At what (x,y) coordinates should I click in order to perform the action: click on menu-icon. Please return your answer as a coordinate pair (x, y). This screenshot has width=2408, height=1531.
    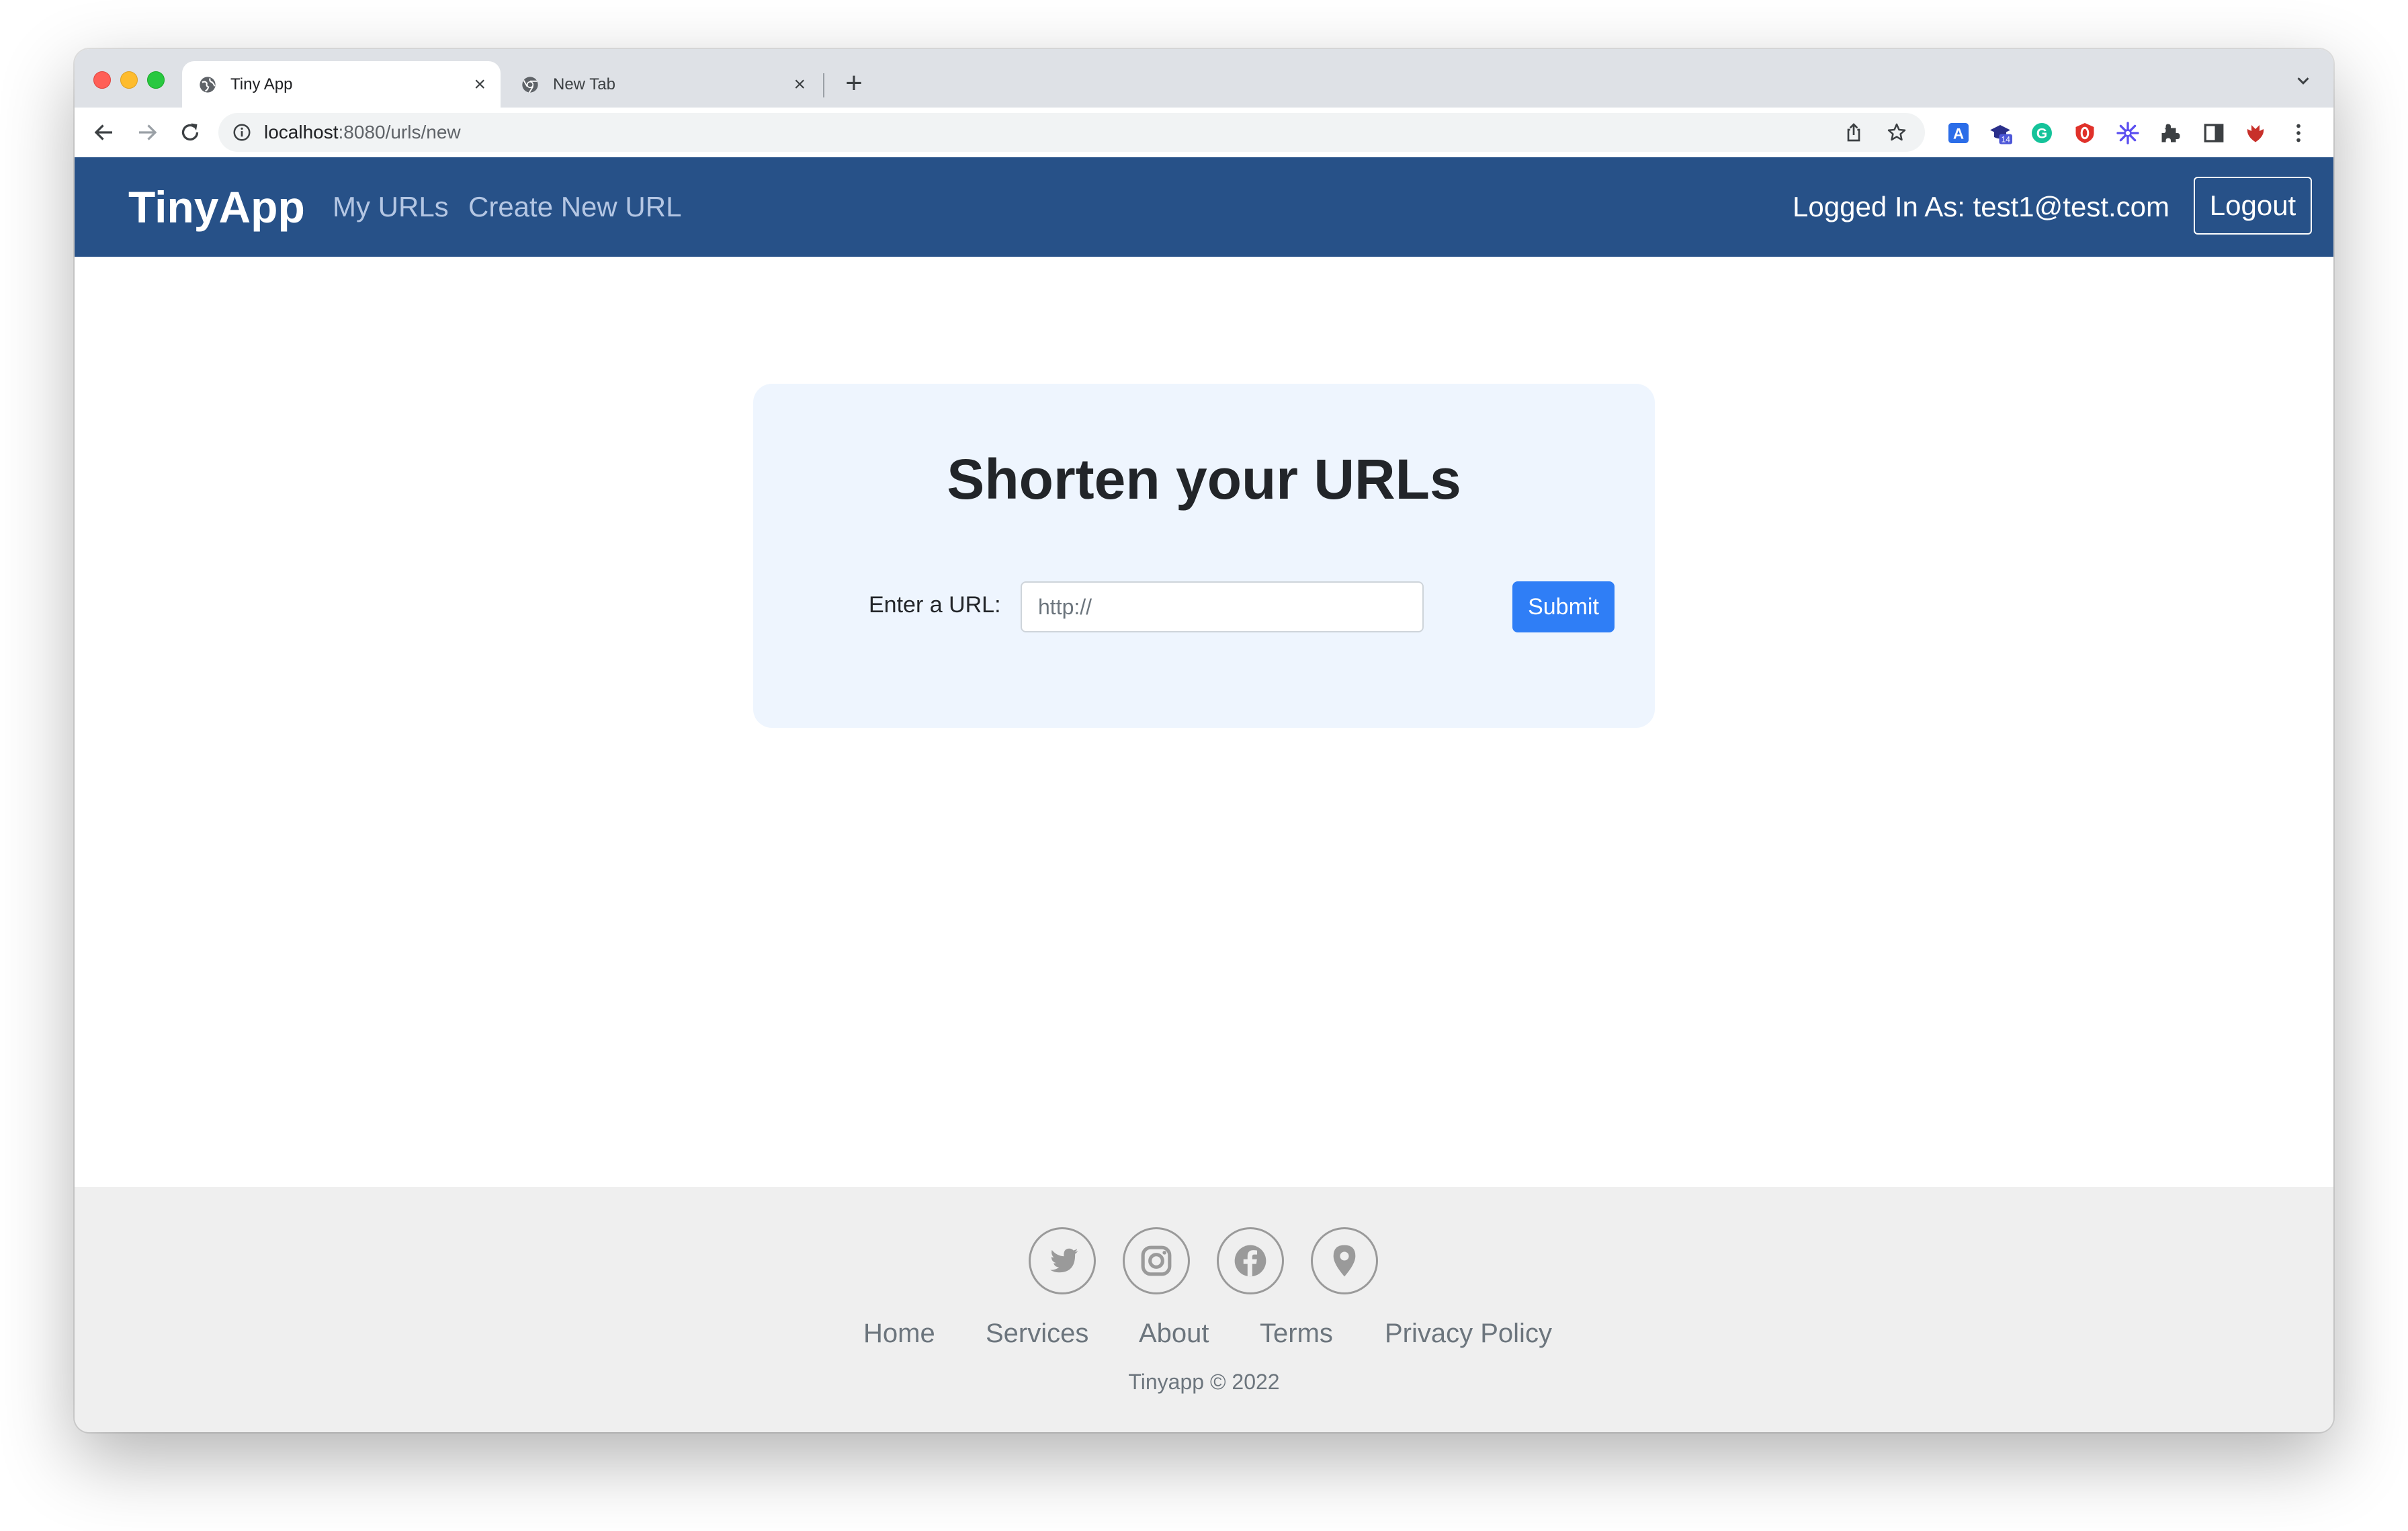
    Looking at the image, I should click on (2298, 133).